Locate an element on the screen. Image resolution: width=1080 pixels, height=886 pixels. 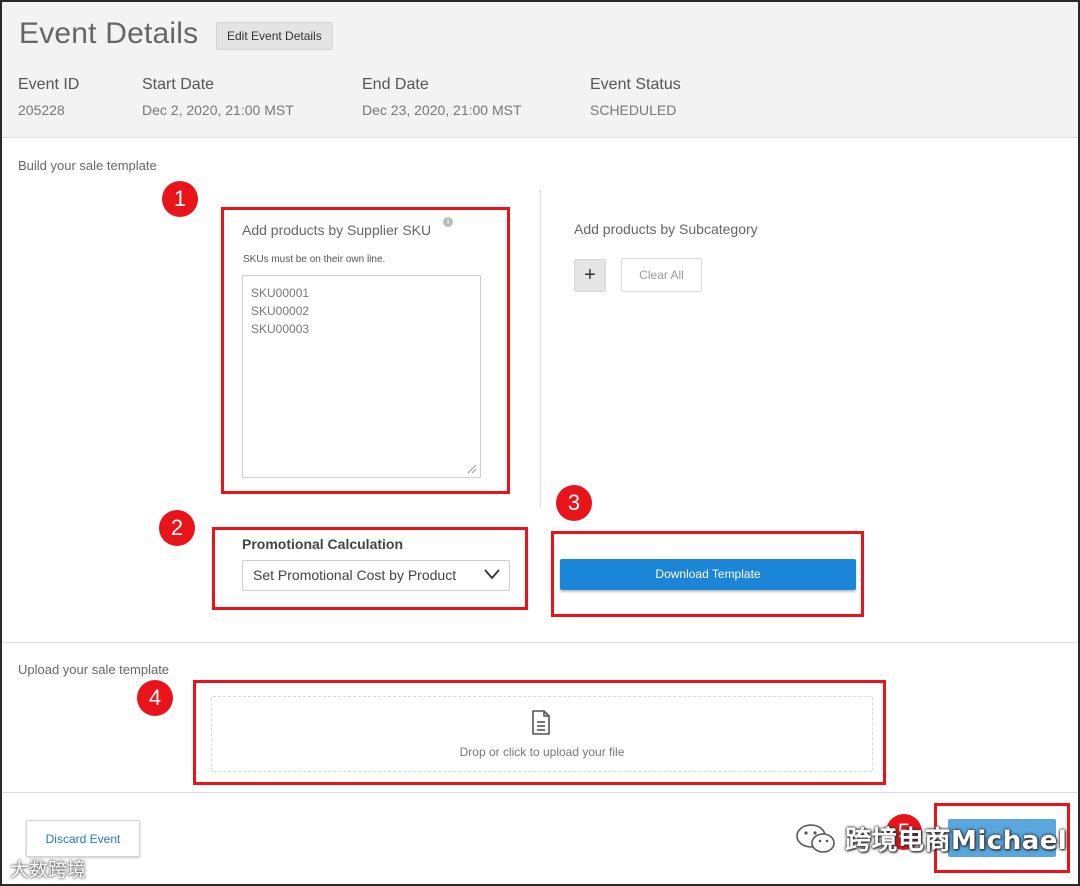
sku-textarea is located at coordinates (361, 376).